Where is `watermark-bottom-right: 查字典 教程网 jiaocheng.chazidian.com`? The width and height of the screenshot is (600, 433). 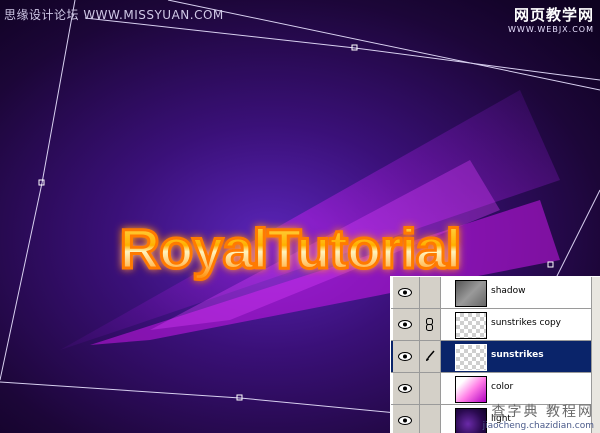
watermark-bottom-right: 查字典 教程网 jiaocheng.chazidian.com is located at coordinates (538, 416).